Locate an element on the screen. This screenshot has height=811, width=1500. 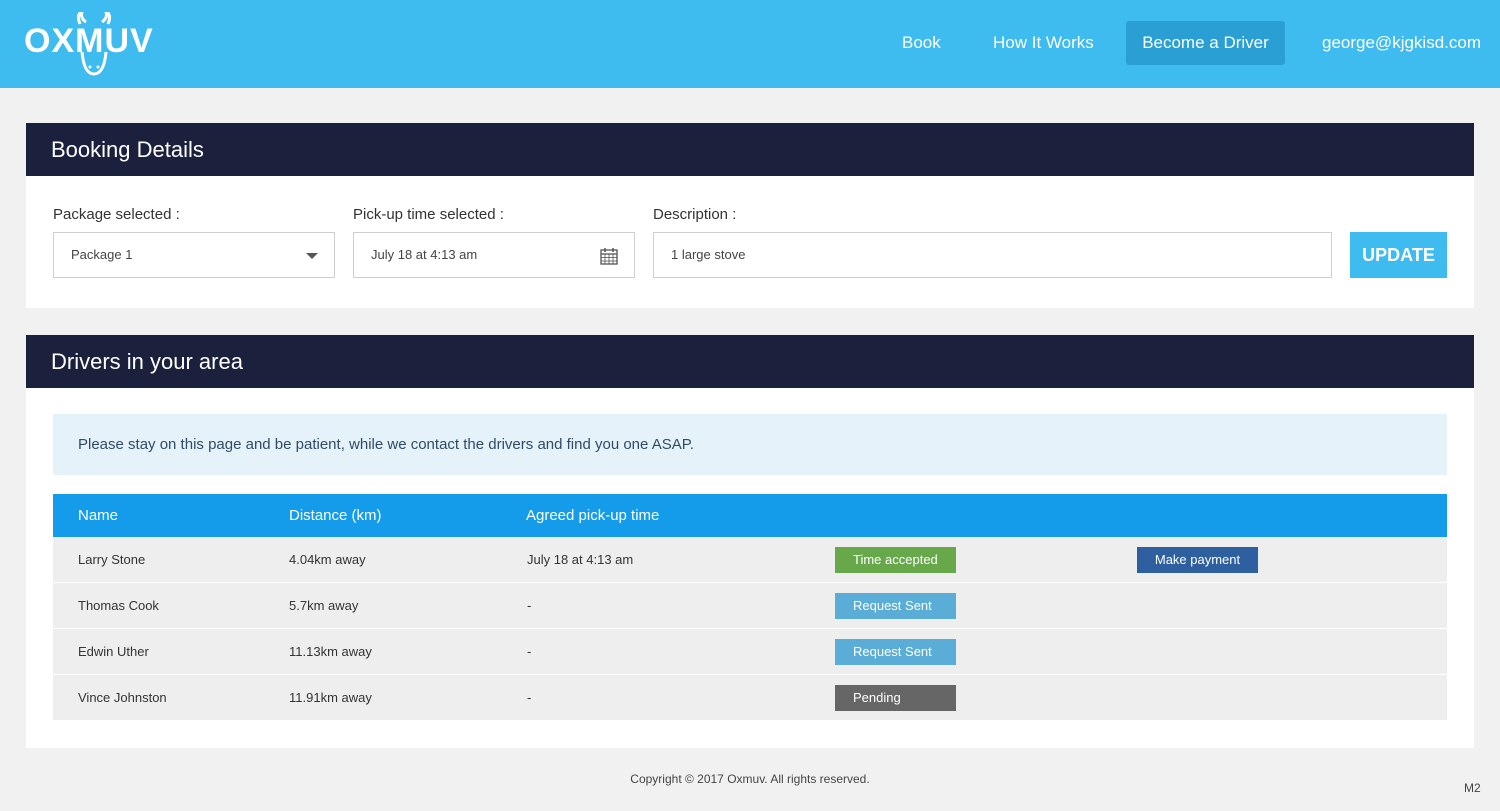
oxmuv-logo: OXMUV is located at coordinates (94, 45).